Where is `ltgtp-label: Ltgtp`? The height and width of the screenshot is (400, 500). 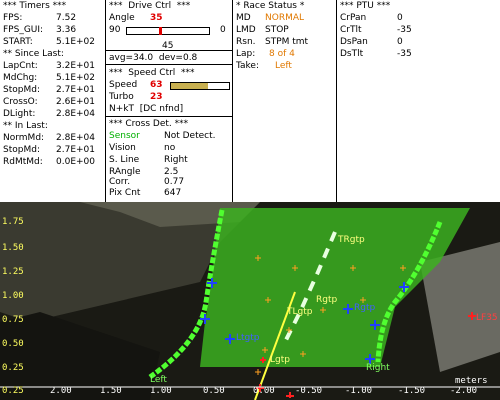 ltgtp-label: Ltgtp is located at coordinates (248, 338).